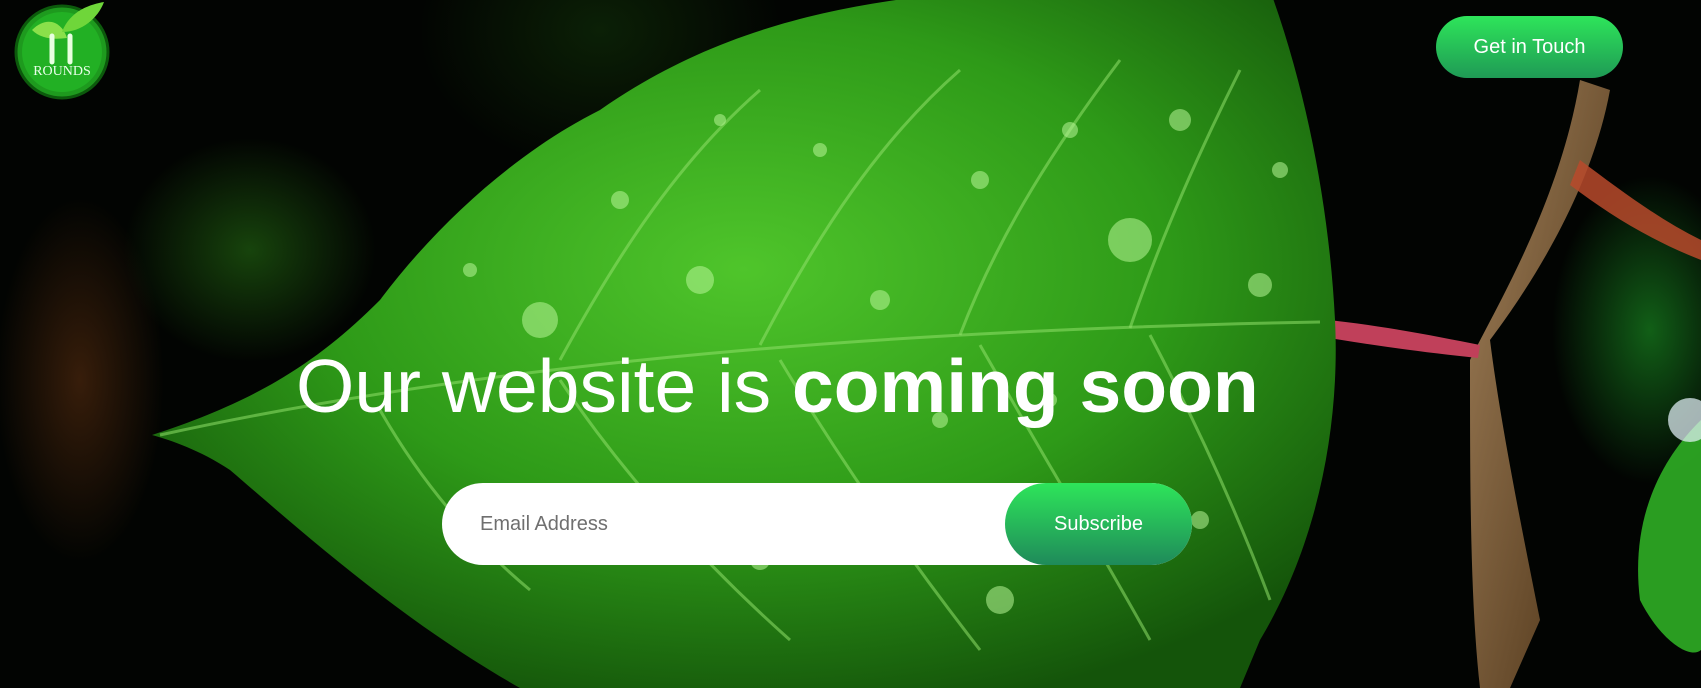 This screenshot has width=1701, height=688. Describe the element at coordinates (1098, 524) in the screenshot. I see `subscribe-button: Subscribe` at that location.